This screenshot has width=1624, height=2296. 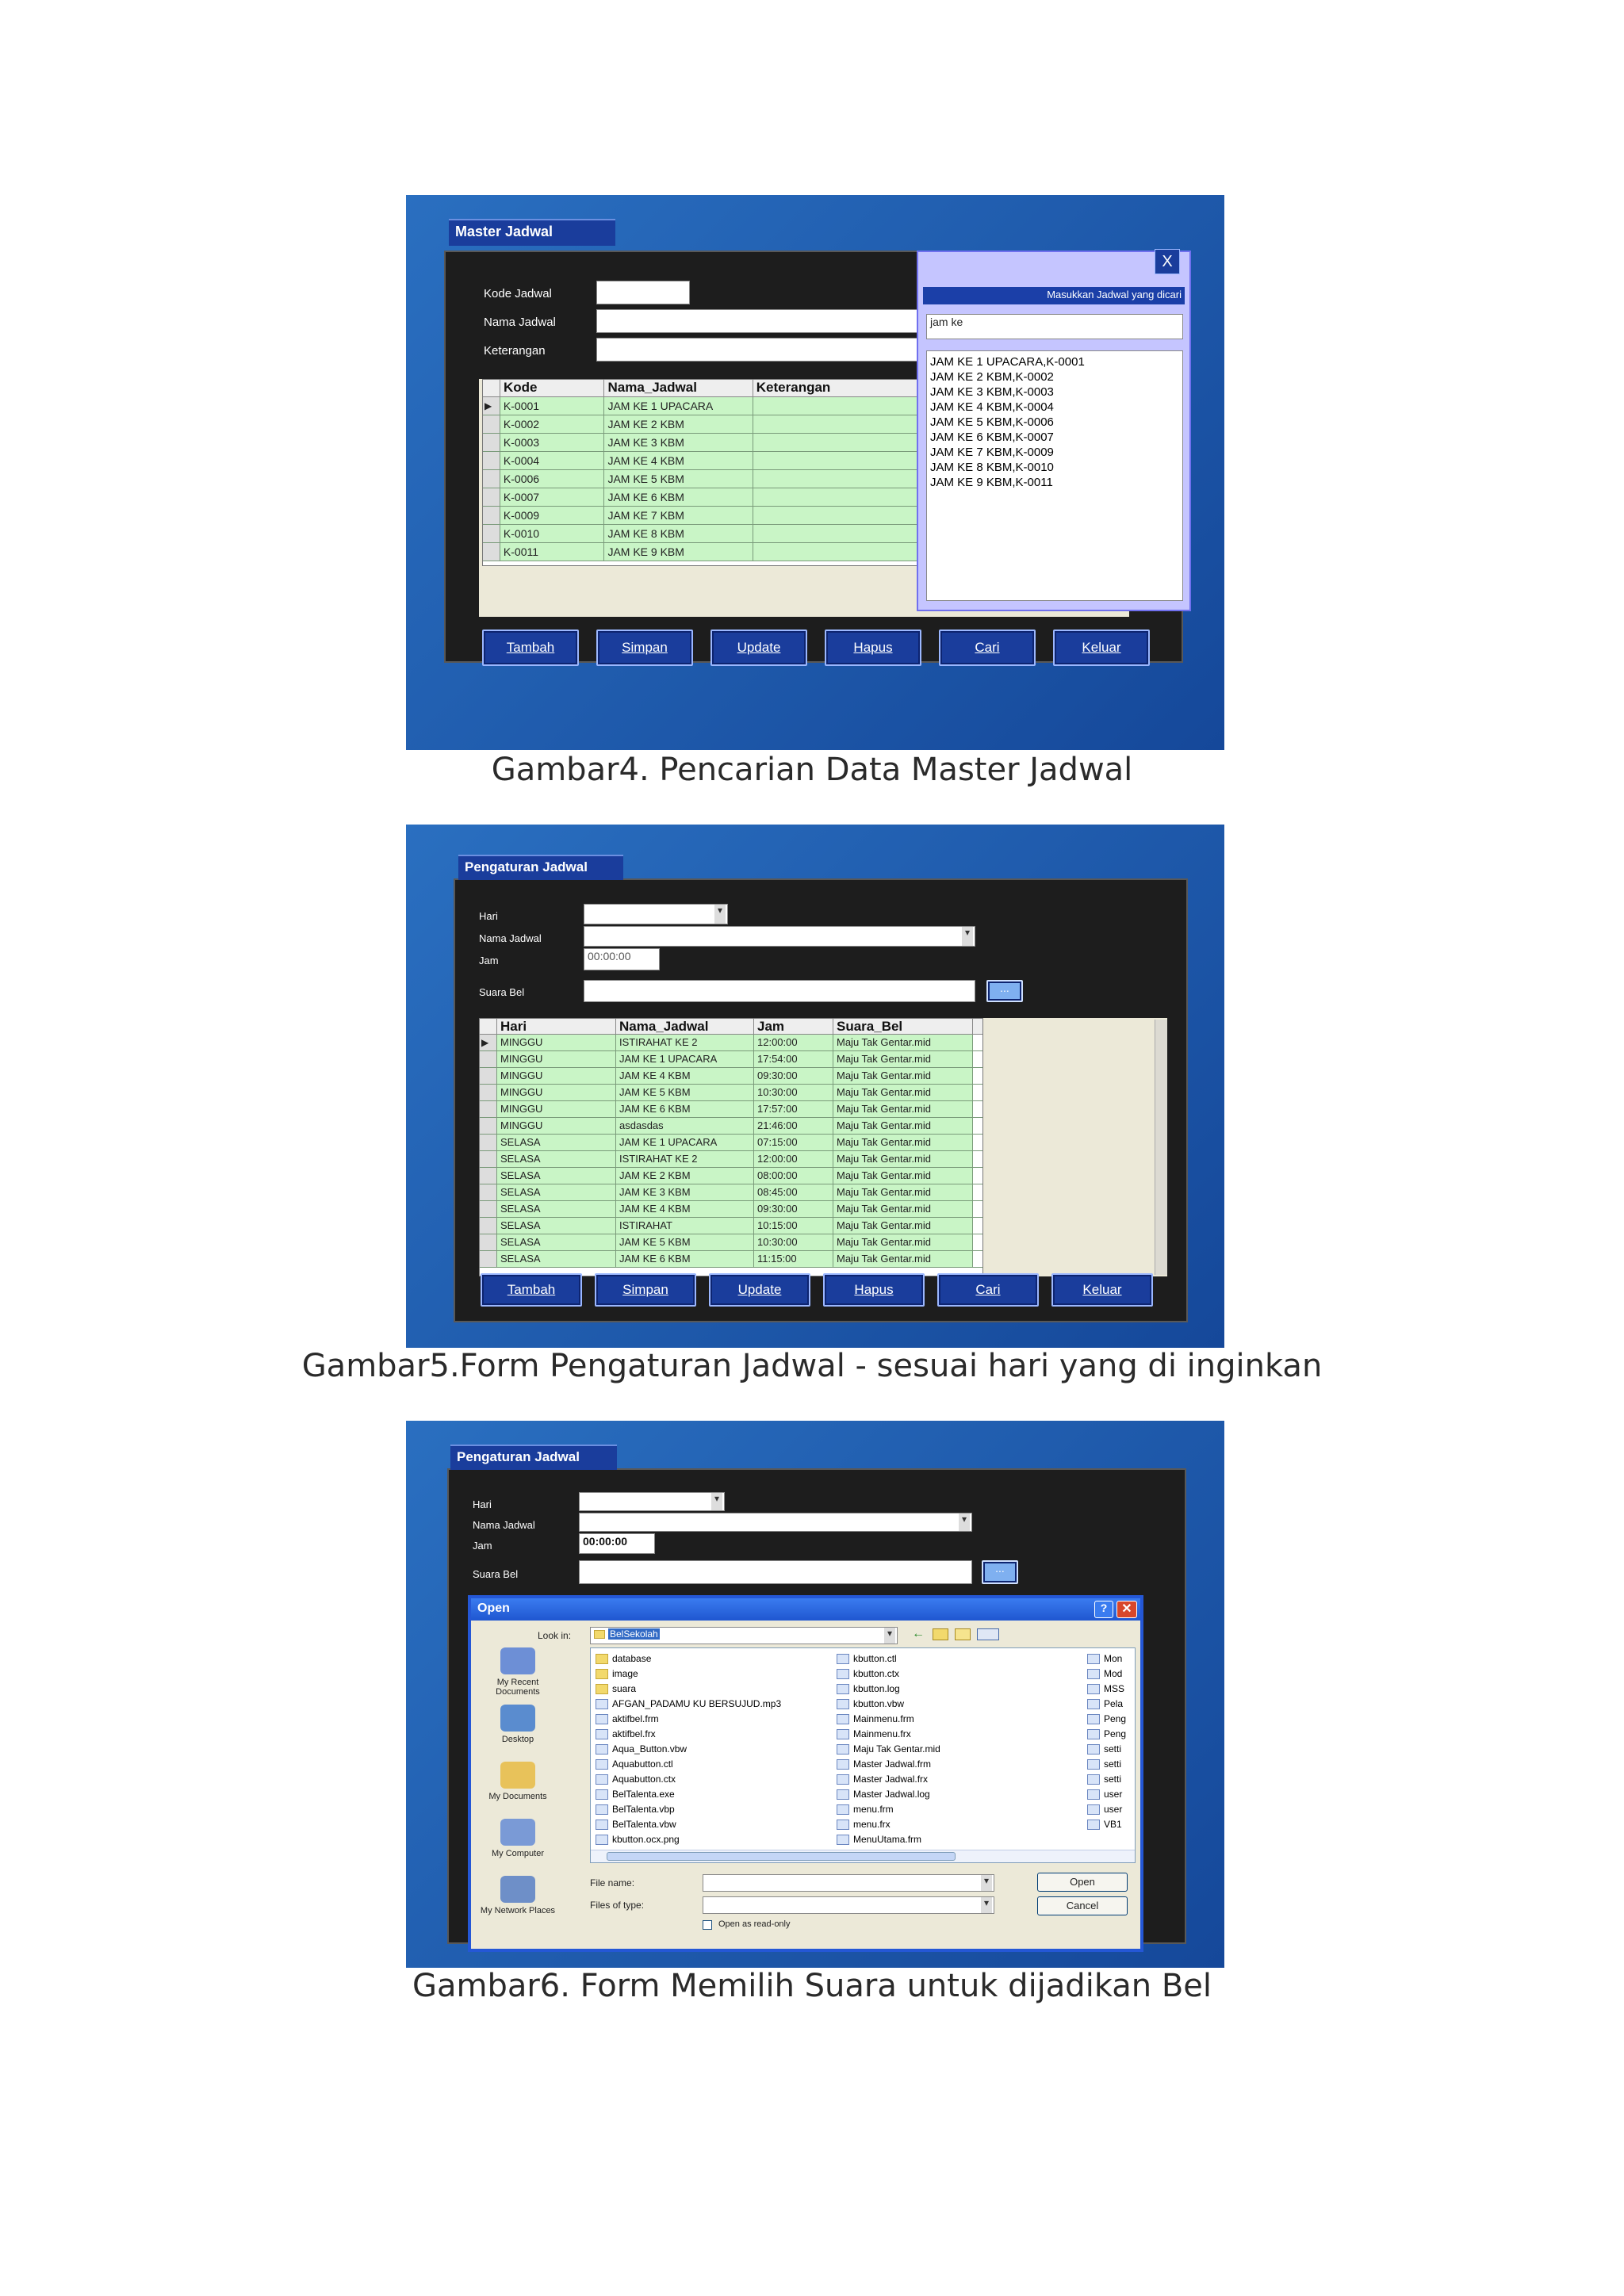 I want to click on list-item: JAM KE 2 KBM,K-0002, so click(x=1054, y=377).